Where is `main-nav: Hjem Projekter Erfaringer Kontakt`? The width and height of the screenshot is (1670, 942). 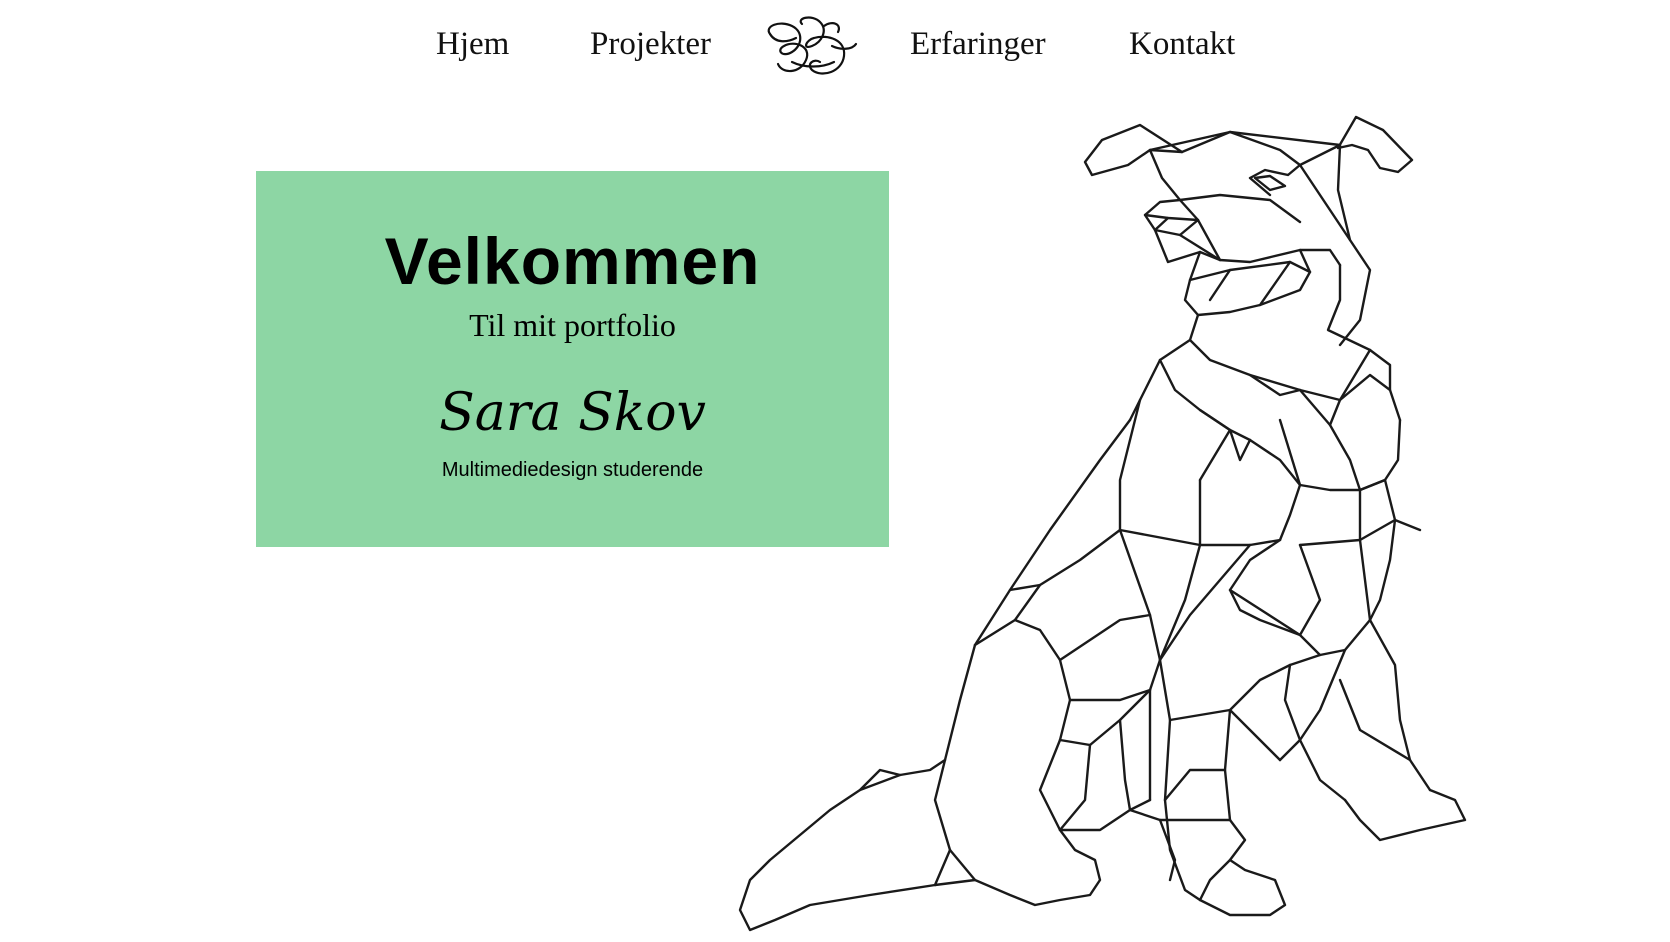
main-nav: Hjem Projekter Erfaringer Kontakt is located at coordinates (835, 47).